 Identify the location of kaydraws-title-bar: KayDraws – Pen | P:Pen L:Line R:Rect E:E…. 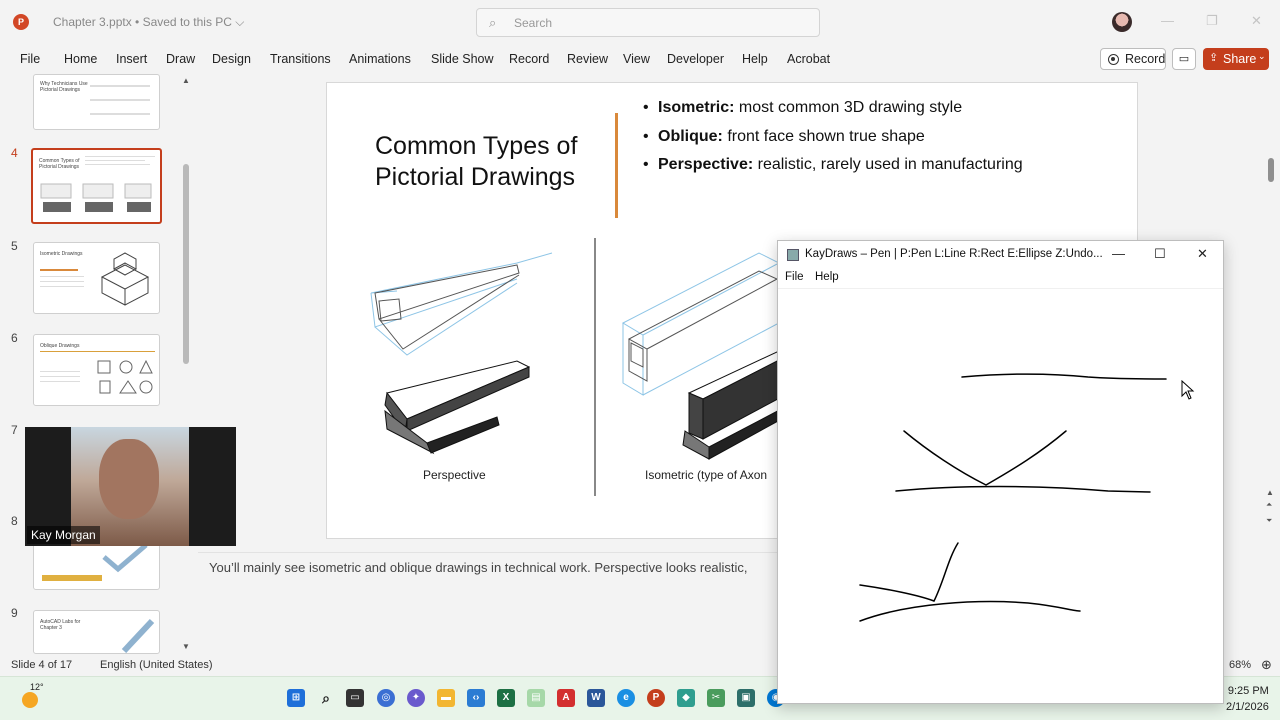
(1000, 255).